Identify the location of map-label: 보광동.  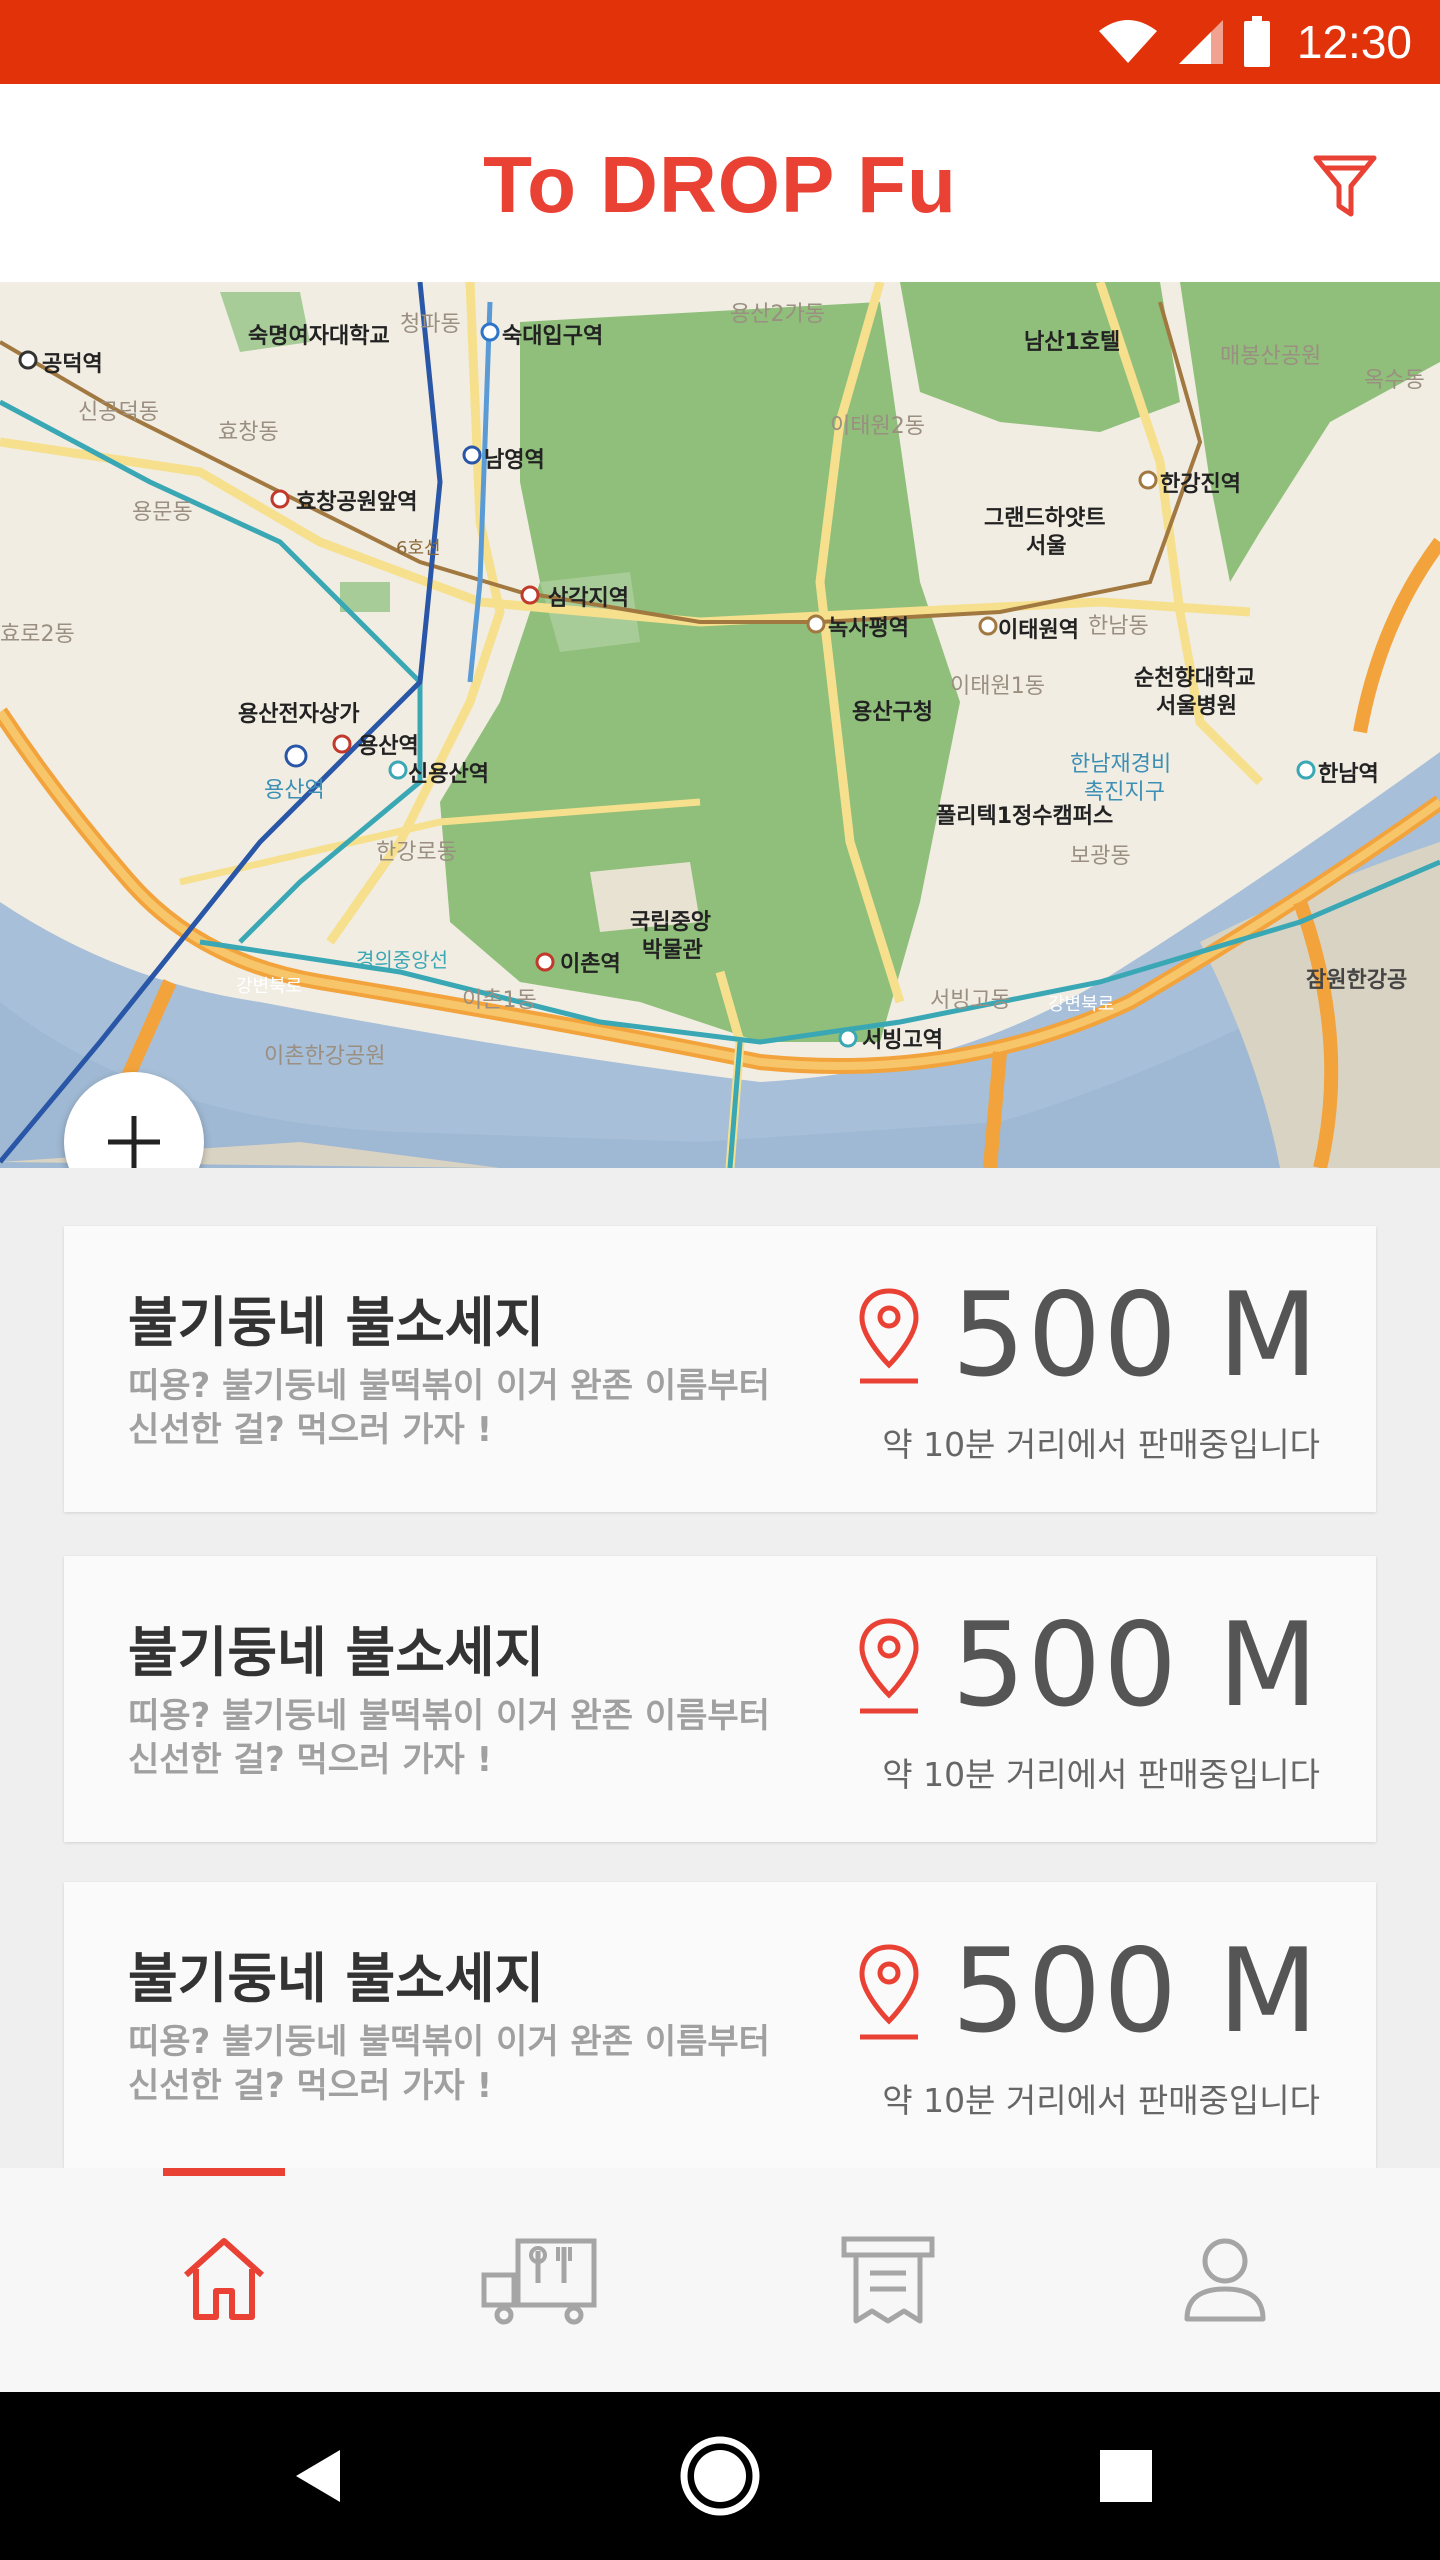
(1100, 856).